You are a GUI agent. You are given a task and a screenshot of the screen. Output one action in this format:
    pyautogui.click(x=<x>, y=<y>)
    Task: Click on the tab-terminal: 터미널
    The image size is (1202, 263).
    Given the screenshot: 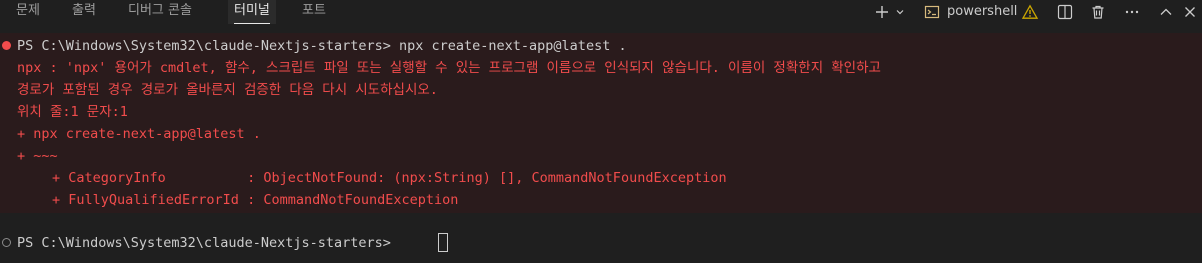 What is the action you would take?
    pyautogui.click(x=252, y=12)
    